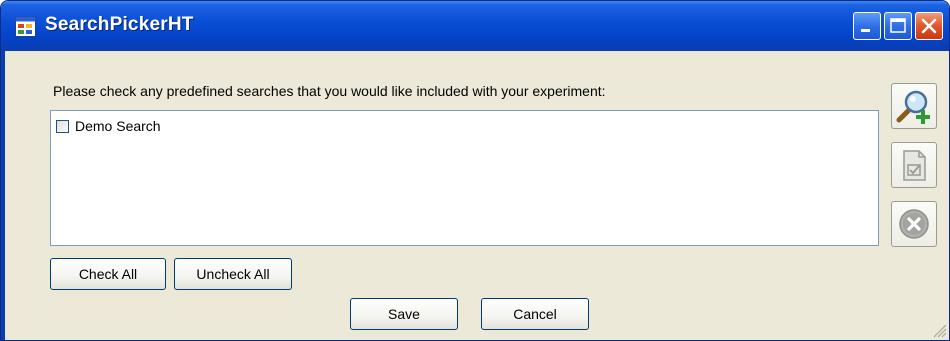  What do you see at coordinates (62, 126) in the screenshot?
I see `demo-search-checkbox` at bounding box center [62, 126].